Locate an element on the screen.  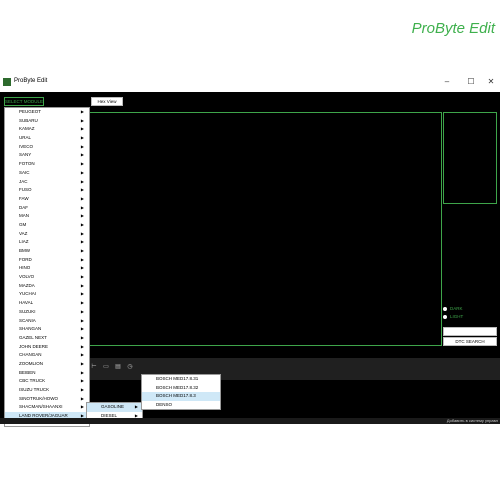
menu-item-brand: URAL ▶ is located at coordinates (47, 138).